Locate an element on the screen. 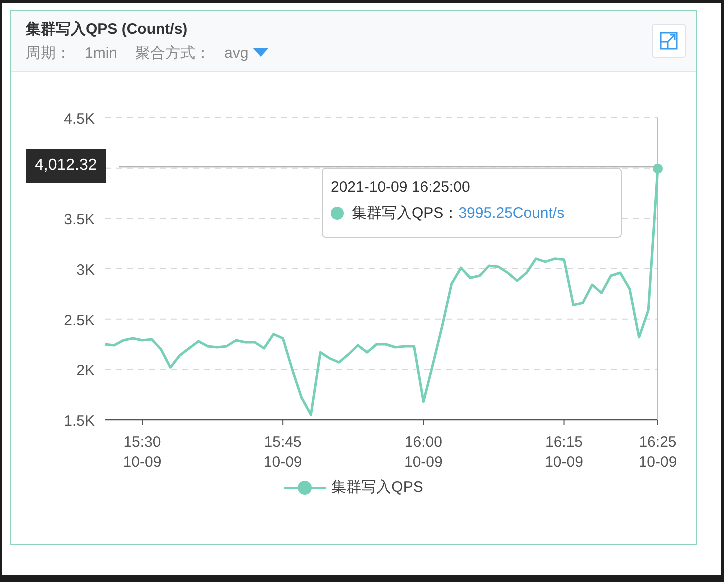 The height and width of the screenshot is (582, 724). x-axis-time: 16:15 is located at coordinates (565, 442).